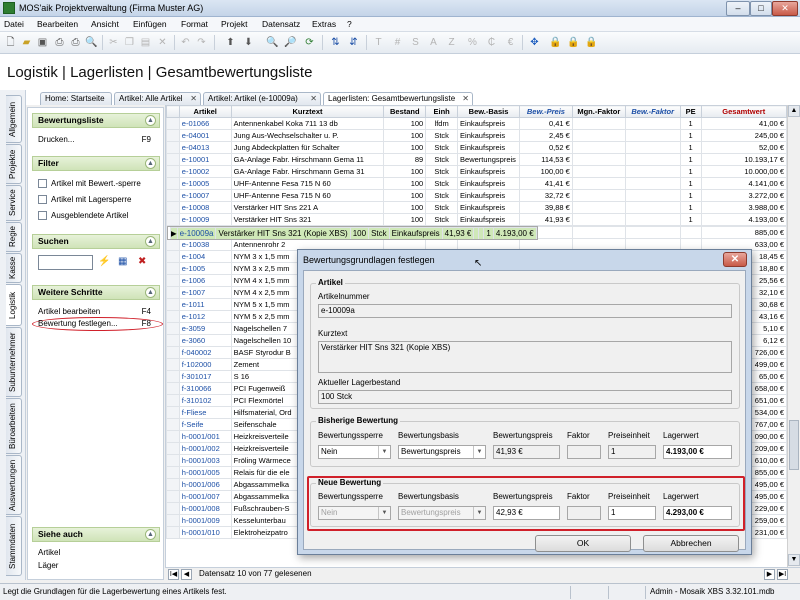 This screenshot has width=800, height=600. Describe the element at coordinates (76, 98) in the screenshot. I see `tab-home: Home: Startseite` at that location.